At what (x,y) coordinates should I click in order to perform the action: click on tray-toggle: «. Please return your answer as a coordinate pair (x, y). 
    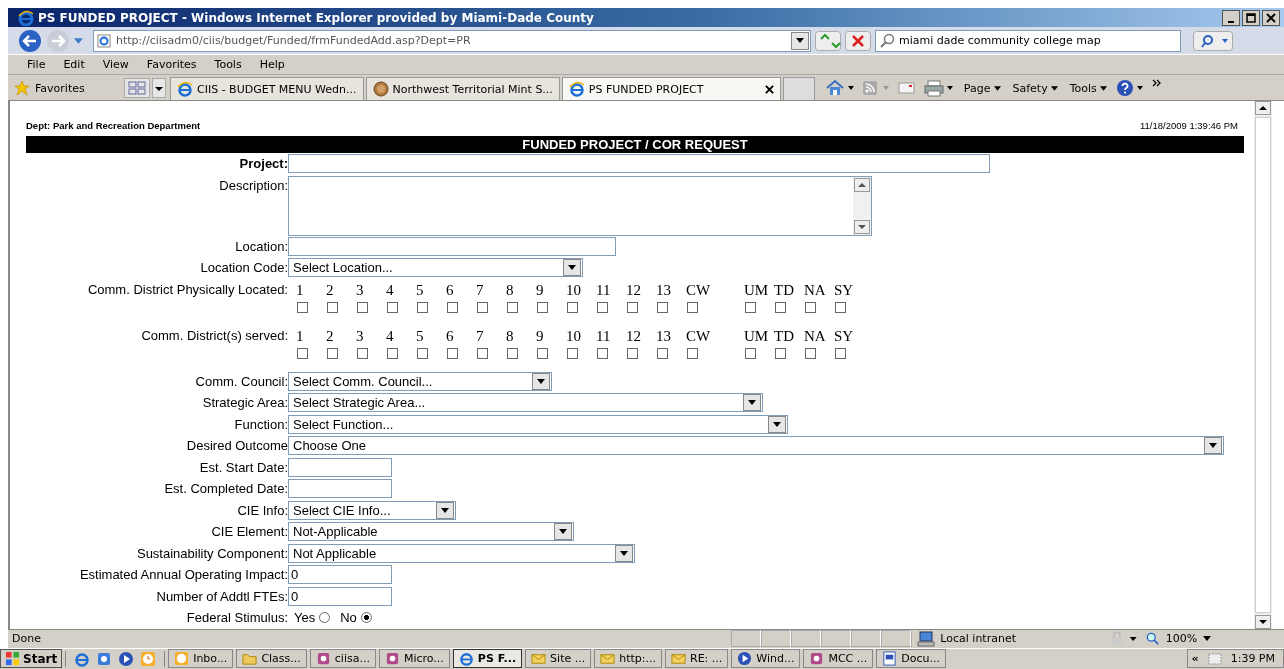
    Looking at the image, I should click on (1195, 659).